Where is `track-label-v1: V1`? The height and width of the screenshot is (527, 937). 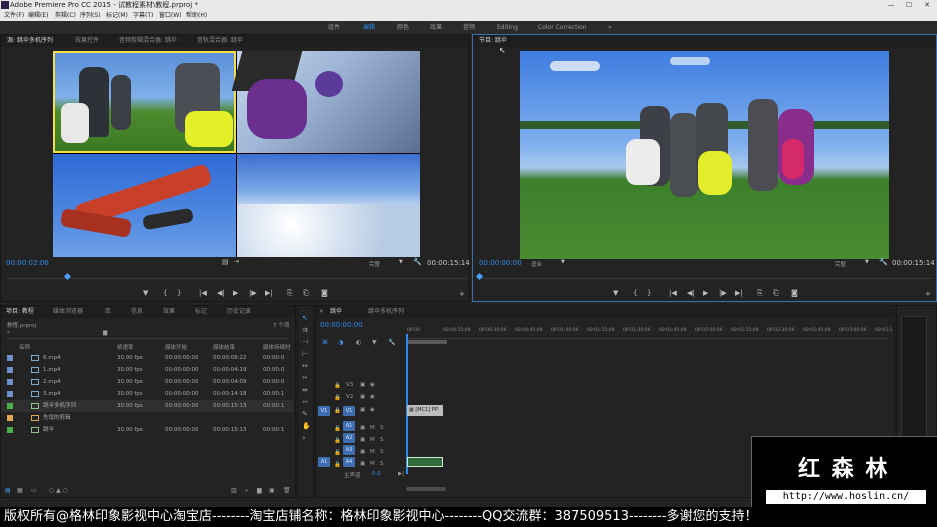
track-label-v1: V1 is located at coordinates (349, 411).